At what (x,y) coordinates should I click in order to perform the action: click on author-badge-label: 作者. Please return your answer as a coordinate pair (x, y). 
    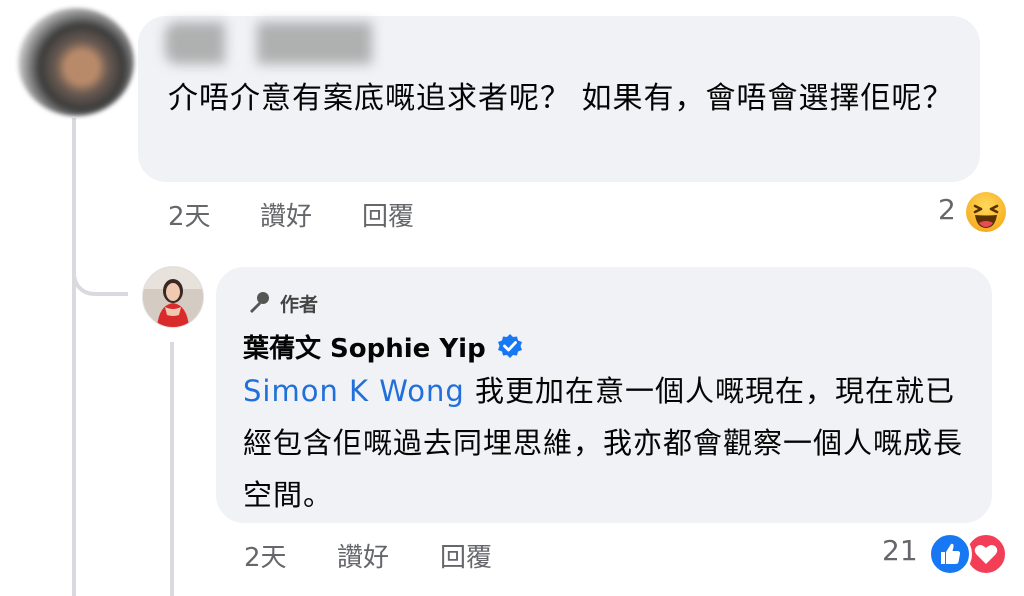
    Looking at the image, I should click on (299, 304).